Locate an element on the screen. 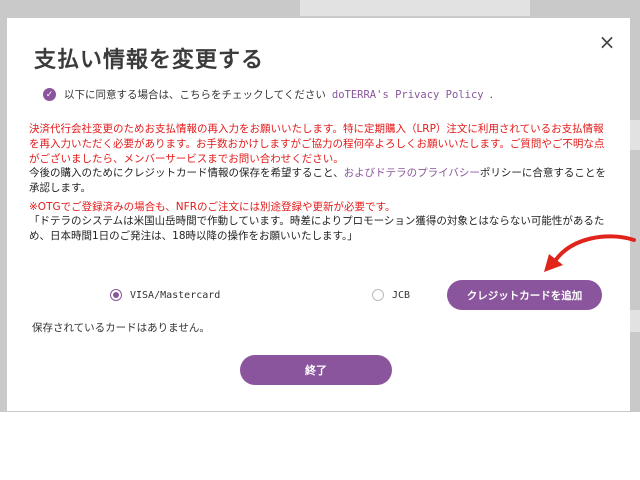 Image resolution: width=640 pixels, height=480 pixels. payment-option-visa: VISA/Mastercard is located at coordinates (165, 295).